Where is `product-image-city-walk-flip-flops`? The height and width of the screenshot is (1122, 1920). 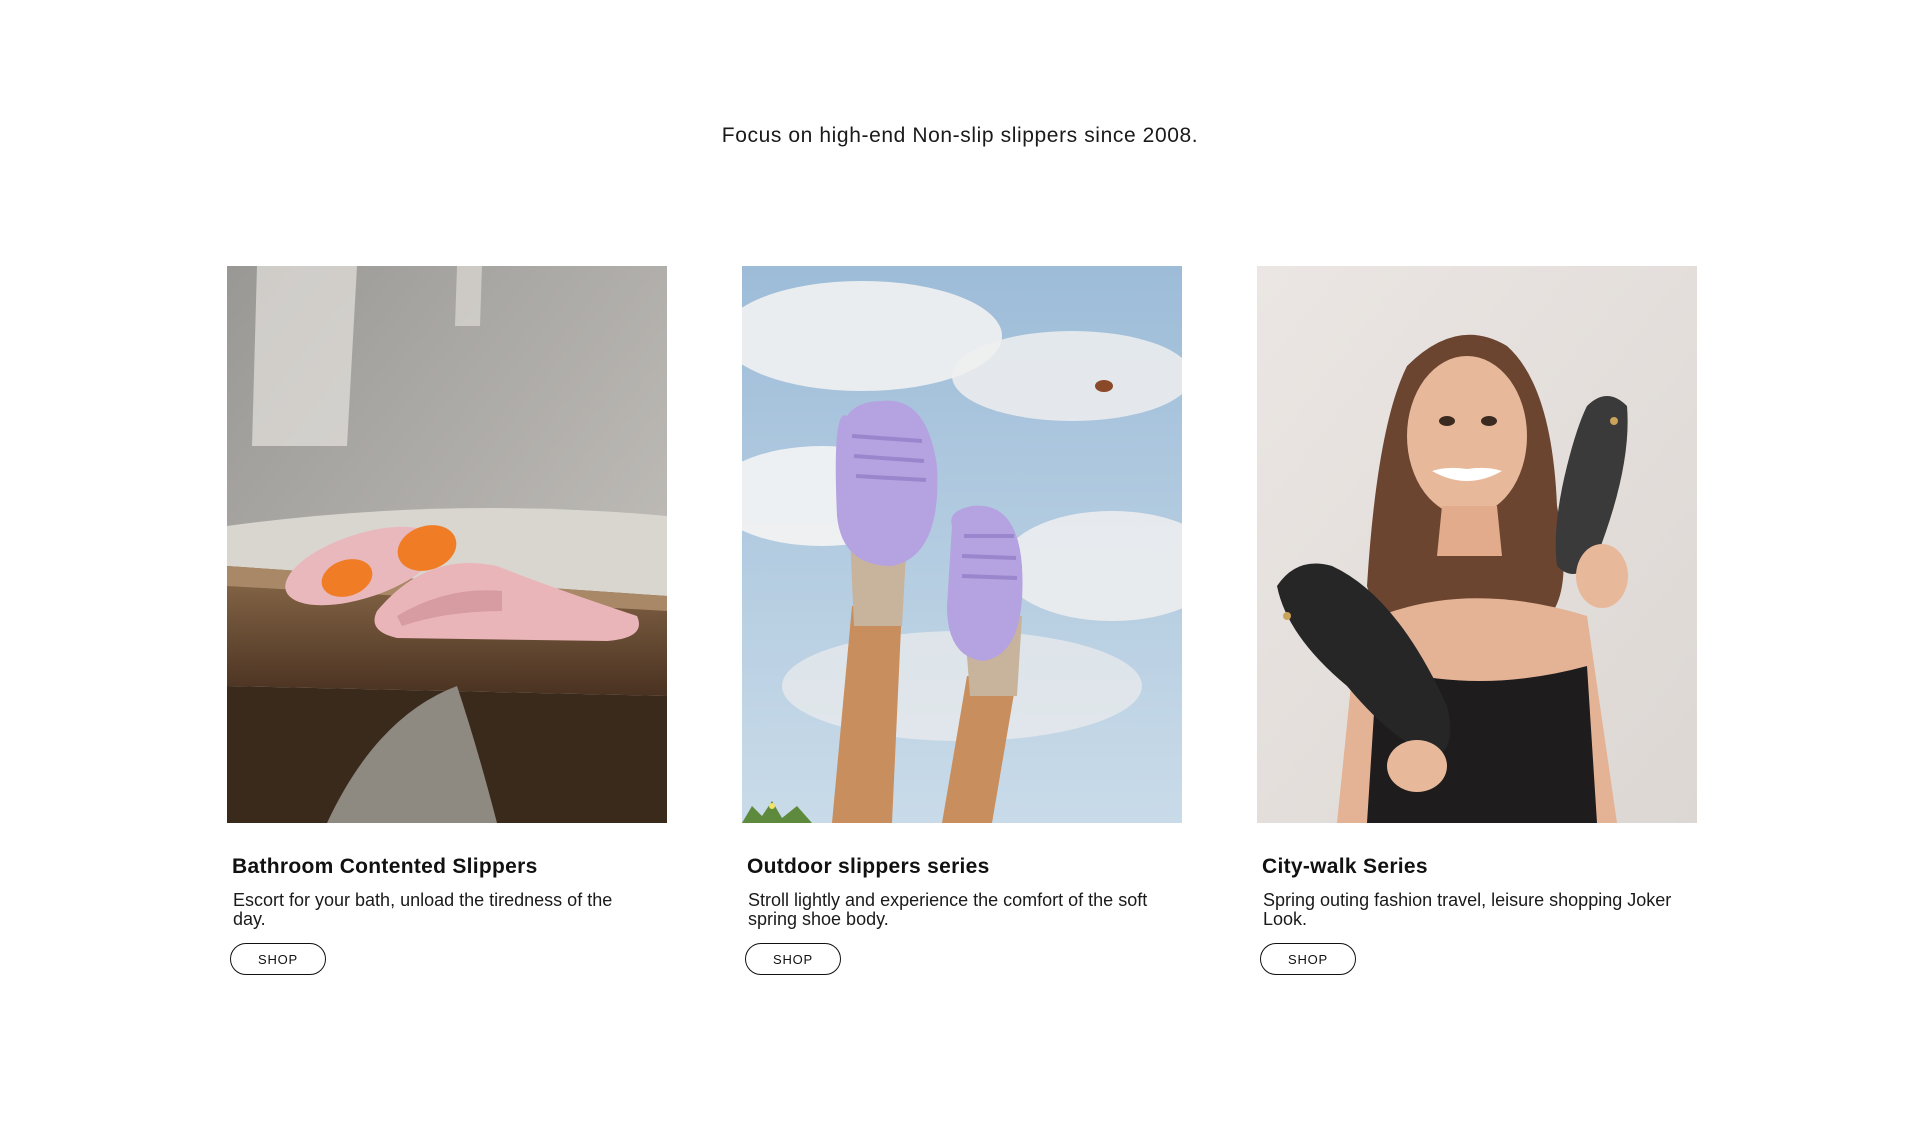 product-image-city-walk-flip-flops is located at coordinates (1477, 544).